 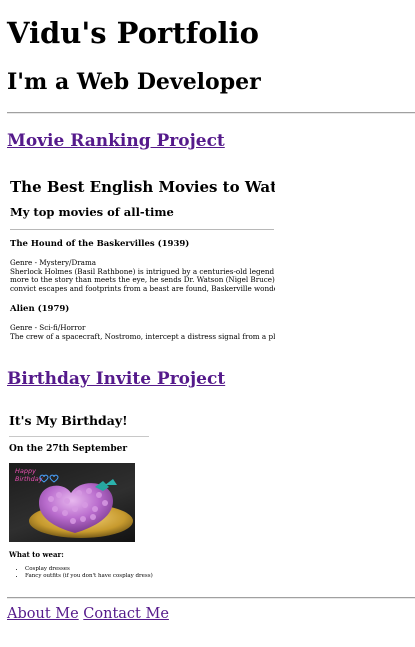 I want to click on footer-divider, so click(x=211, y=598).